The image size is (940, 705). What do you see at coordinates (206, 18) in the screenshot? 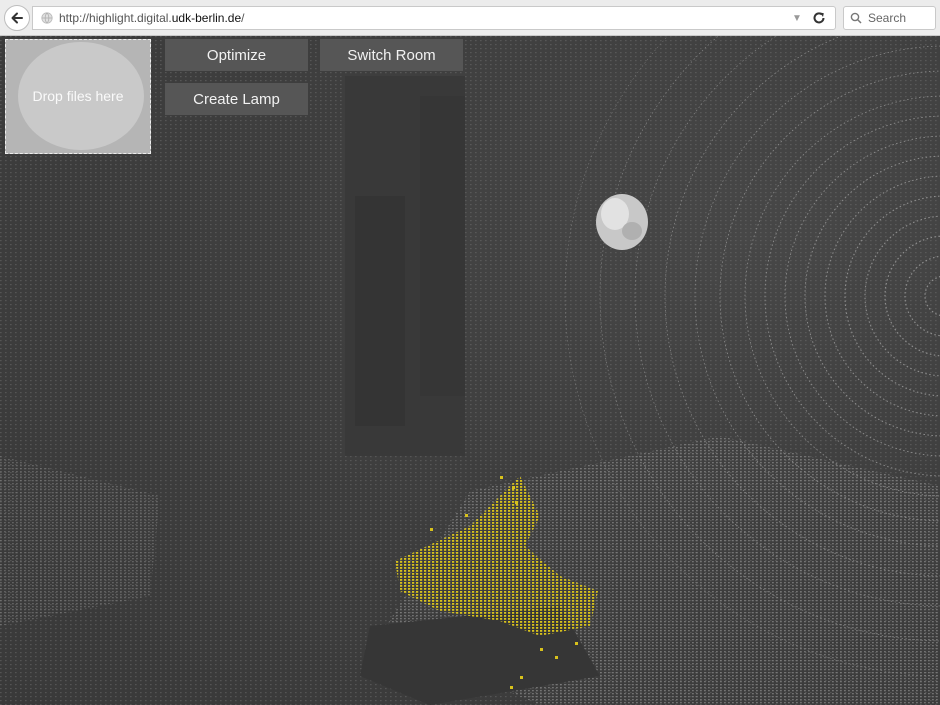
I see `url-domain: udk-berlin.de` at bounding box center [206, 18].